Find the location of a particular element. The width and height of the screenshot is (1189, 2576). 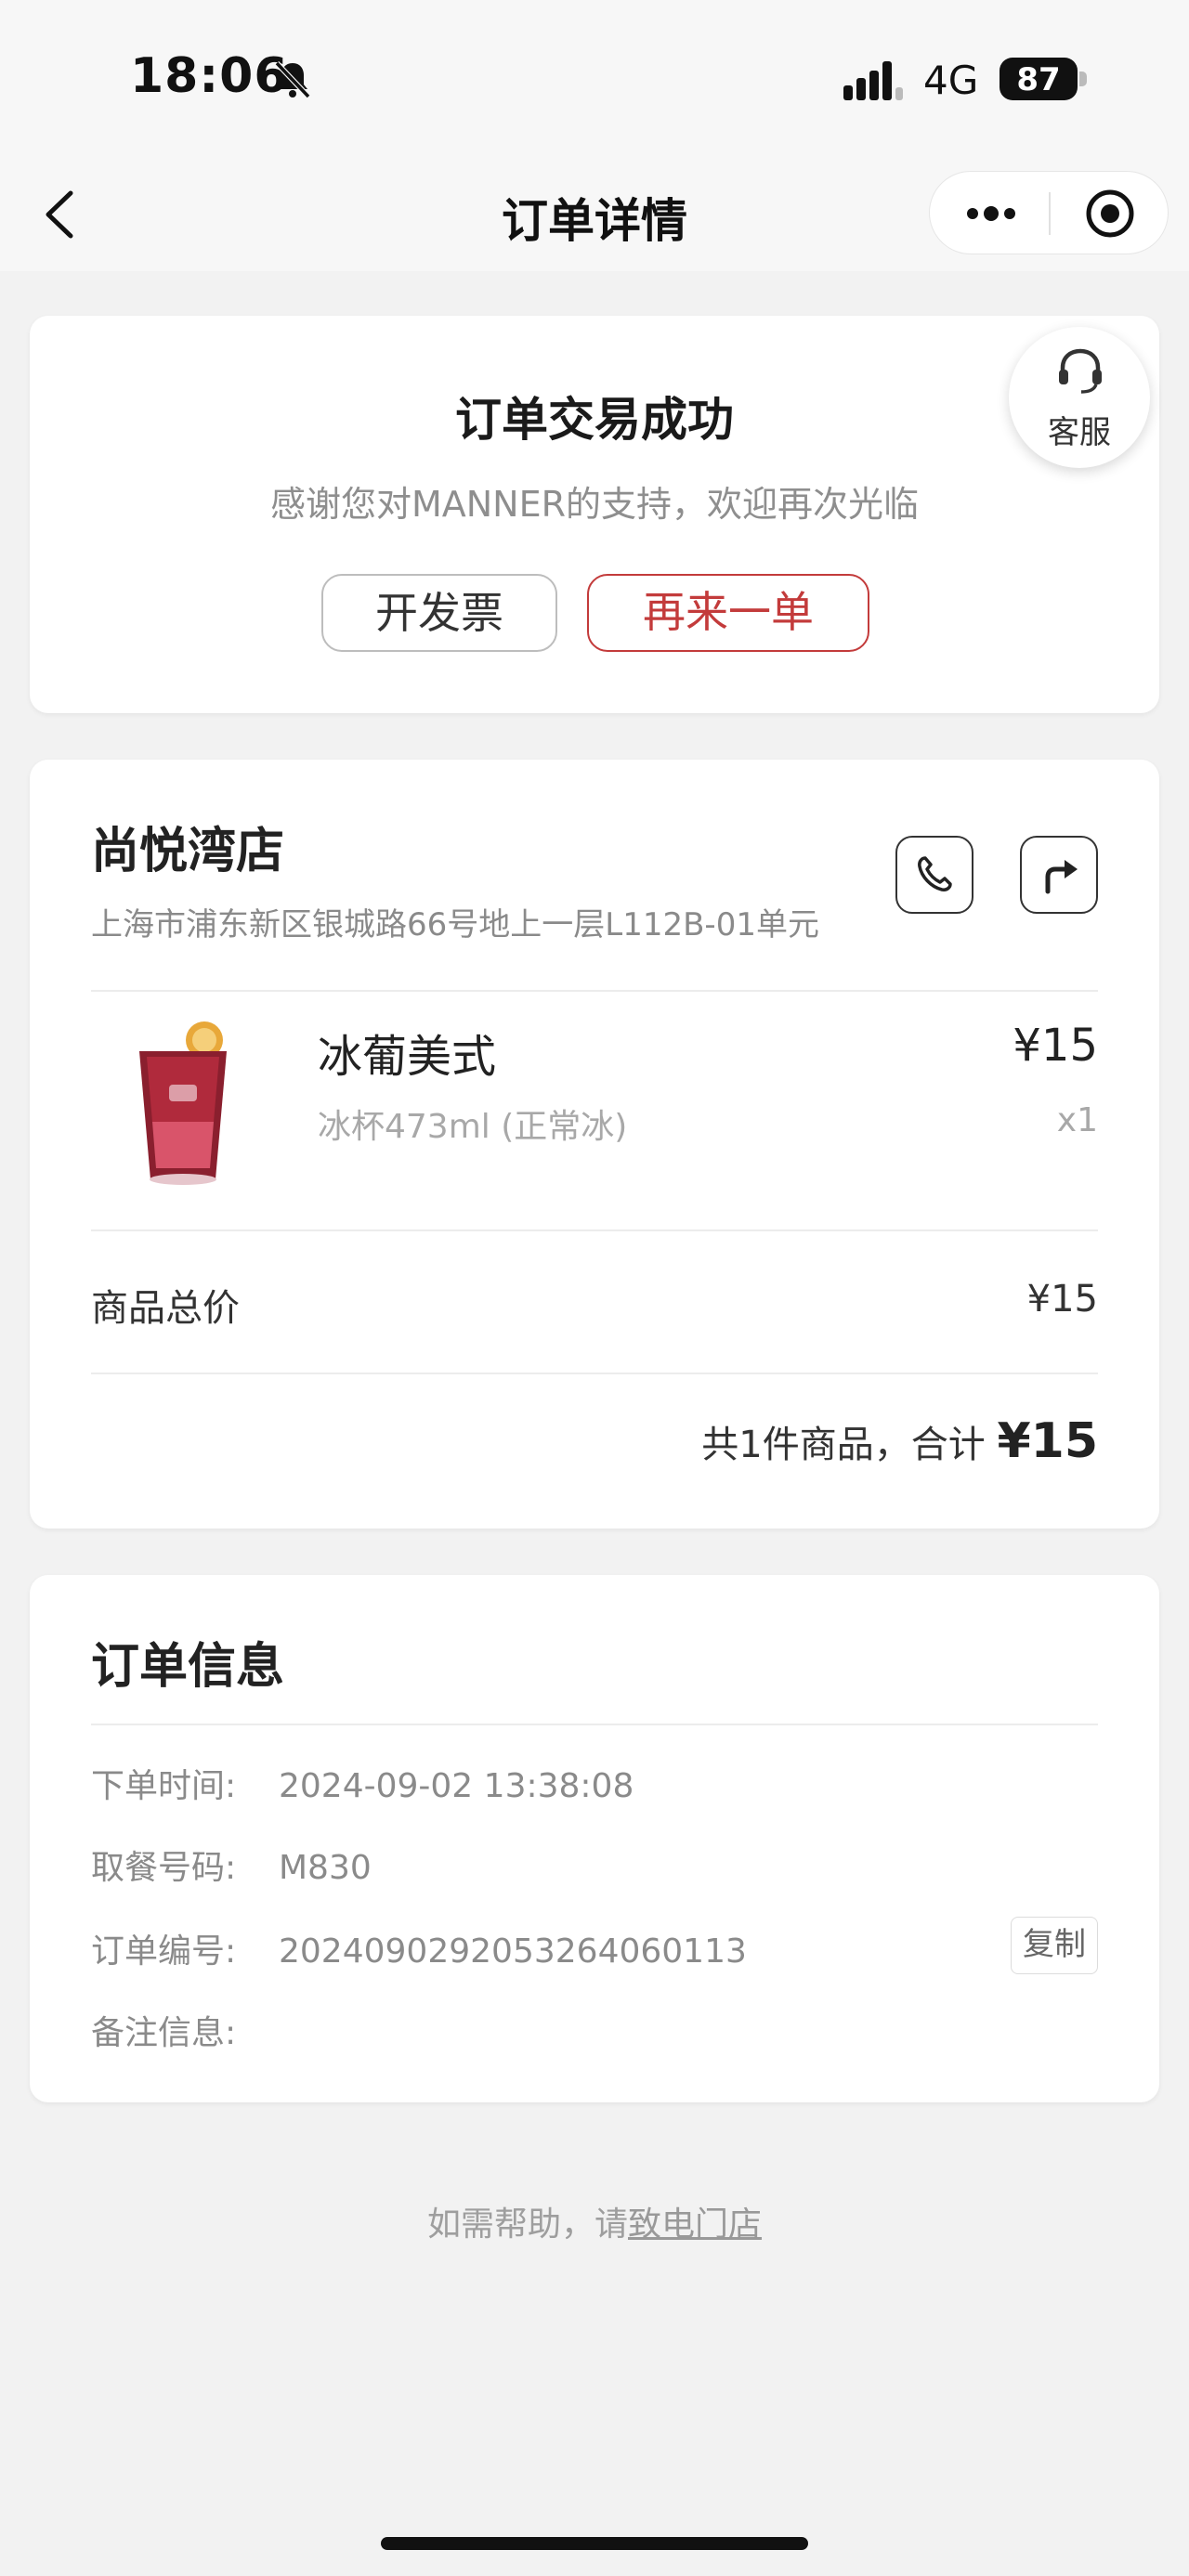

reorder-button: 再来一单 is located at coordinates (728, 613).